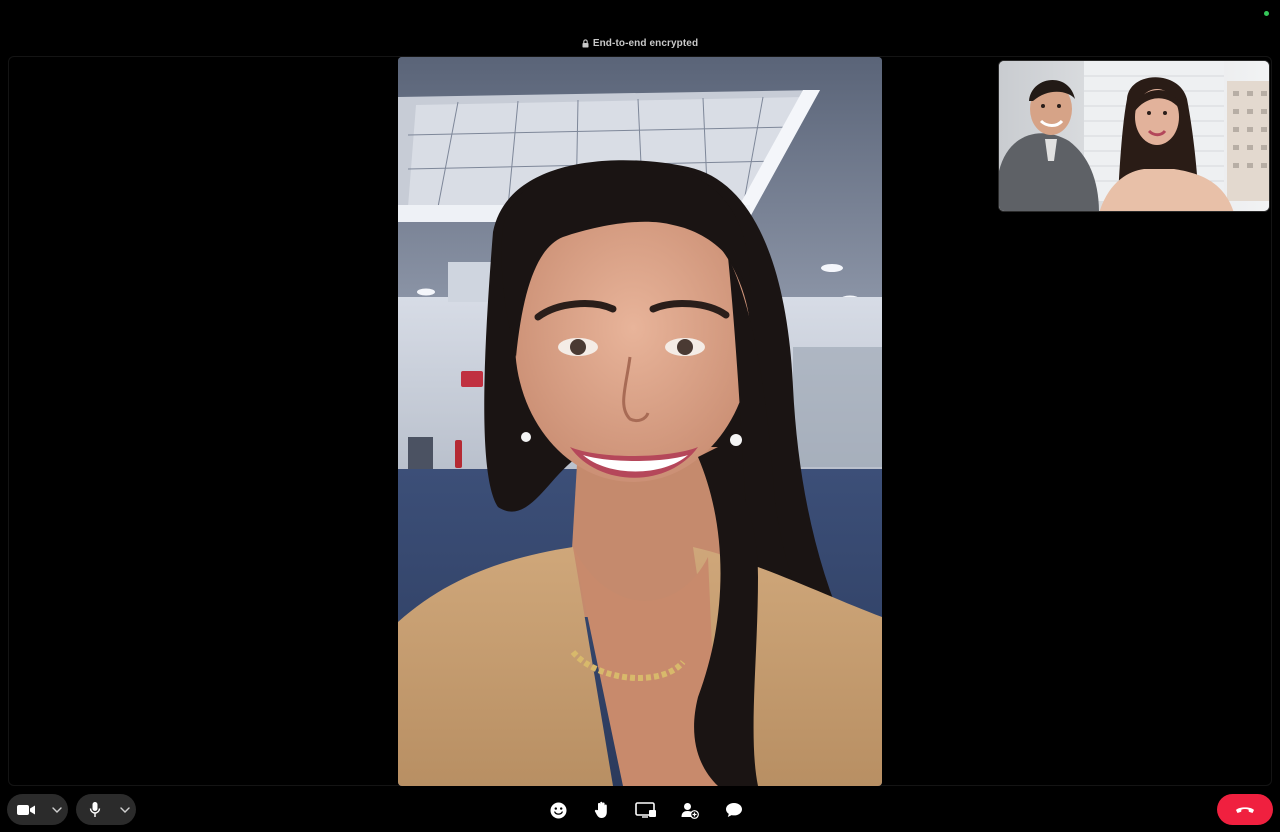  I want to click on microphone-control-group, so click(106, 809).